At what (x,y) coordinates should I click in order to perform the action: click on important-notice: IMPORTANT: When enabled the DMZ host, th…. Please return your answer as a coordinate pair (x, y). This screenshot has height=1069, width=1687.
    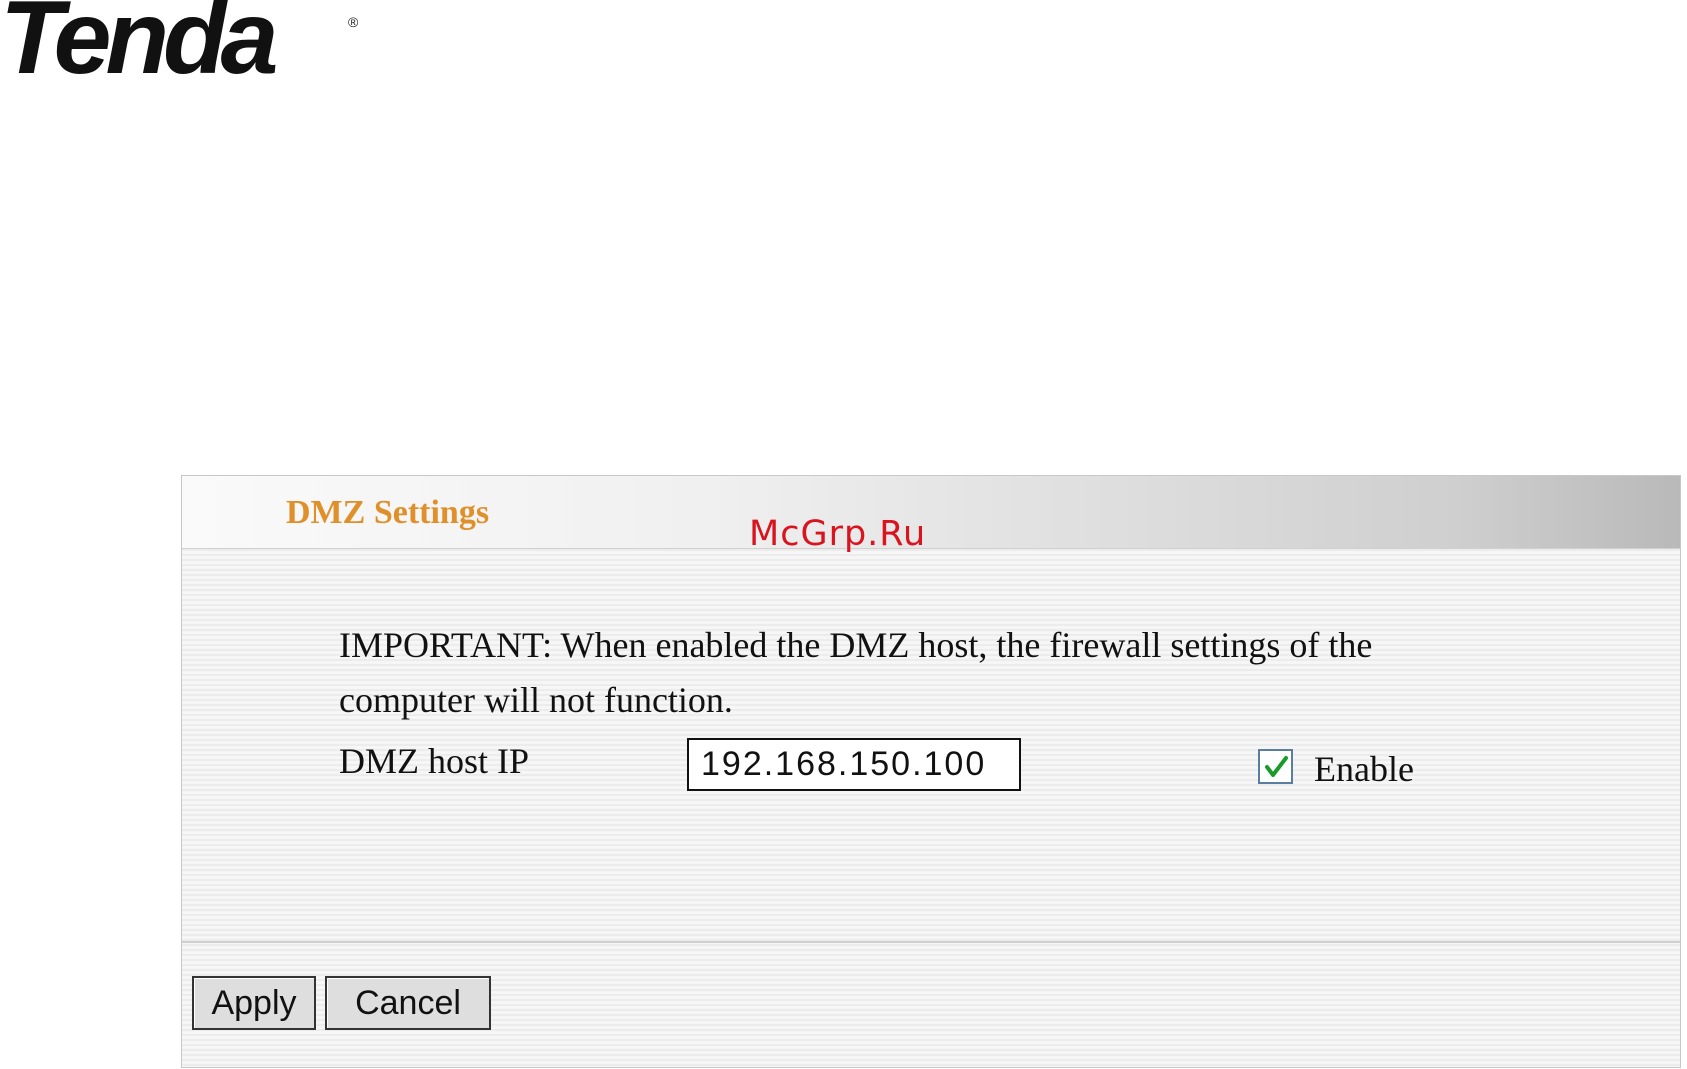
    Looking at the image, I should click on (856, 672).